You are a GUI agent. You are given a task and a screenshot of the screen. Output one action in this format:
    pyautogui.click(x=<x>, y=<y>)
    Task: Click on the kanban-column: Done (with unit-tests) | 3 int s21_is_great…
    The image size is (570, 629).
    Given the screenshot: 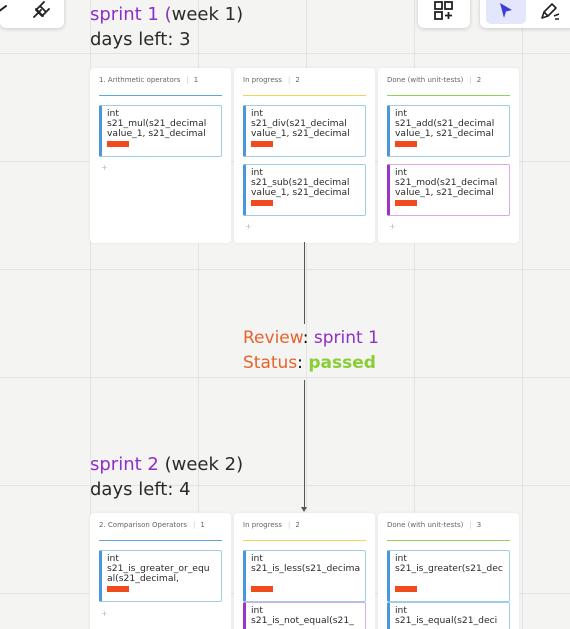 What is the action you would take?
    pyautogui.click(x=448, y=571)
    